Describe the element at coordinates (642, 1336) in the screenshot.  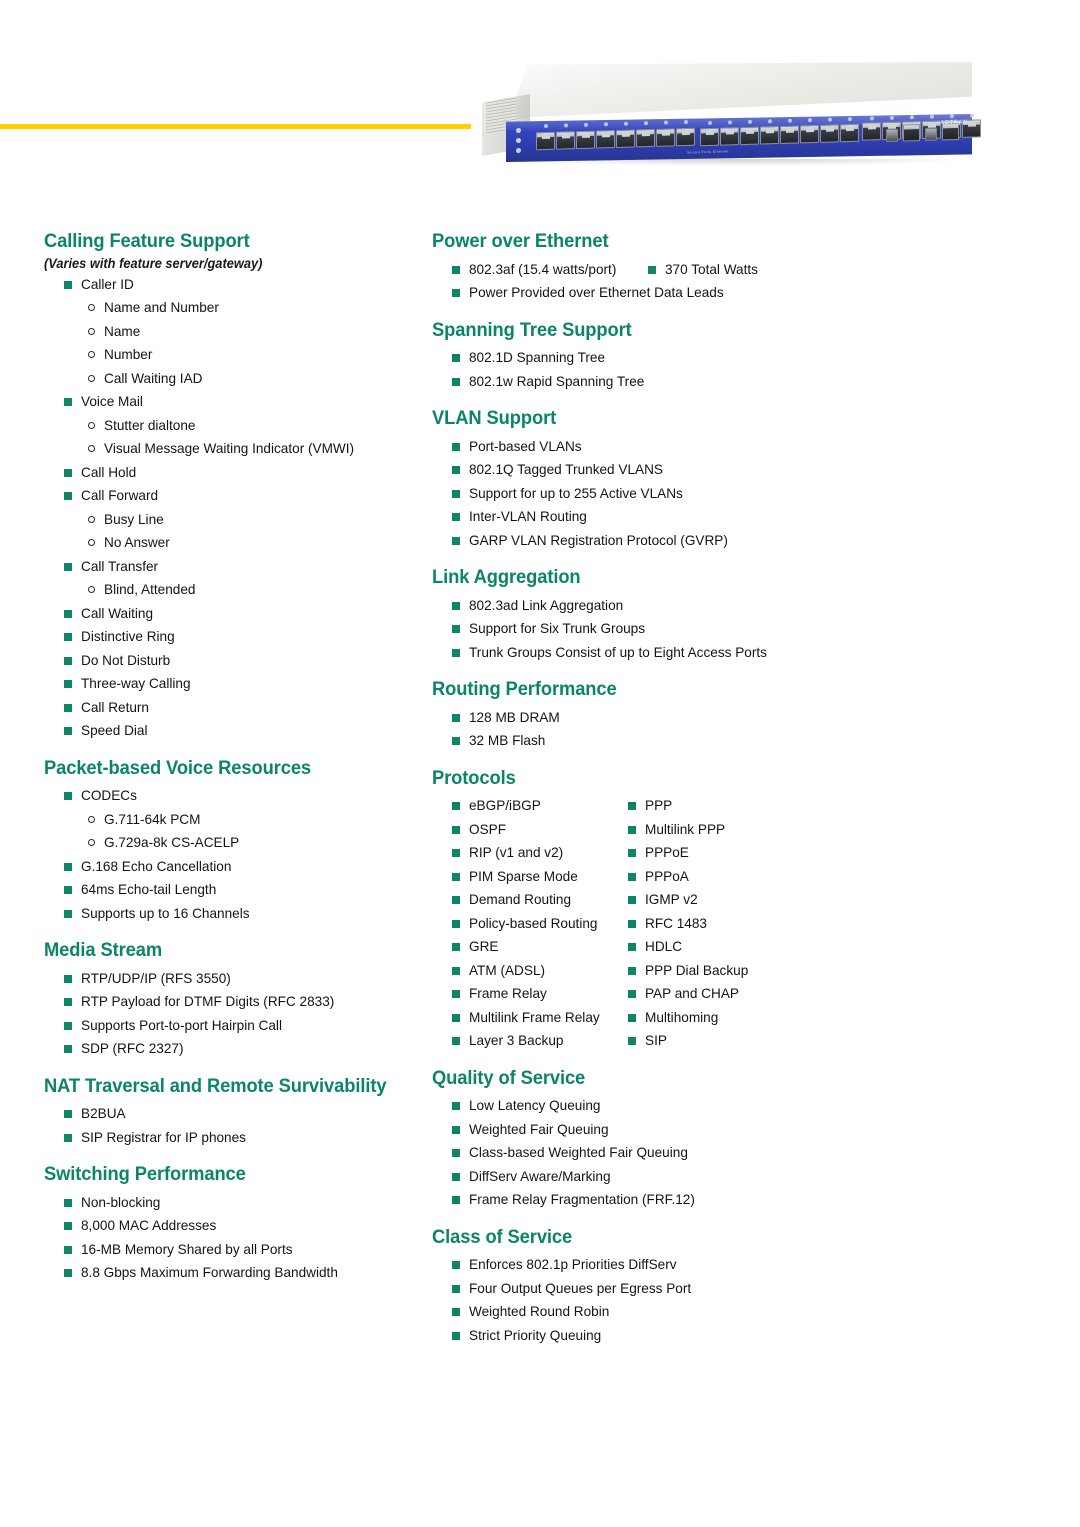
I see `spec-item: Strict Priority Queuing` at that location.